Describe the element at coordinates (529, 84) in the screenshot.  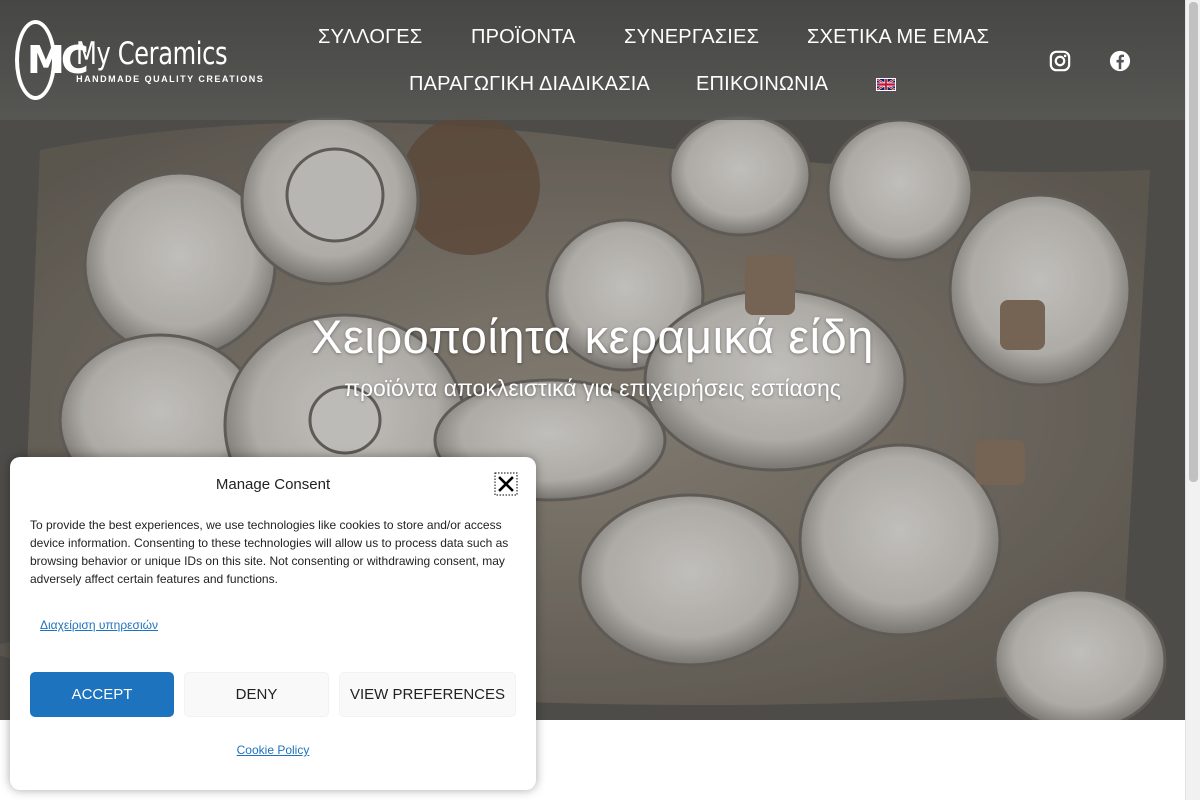
I see `nav-item-production-process: ΠΑΡΑΓΩΓΙΚΗ ΔΙΑΔΙΚΑΣΙΑ` at that location.